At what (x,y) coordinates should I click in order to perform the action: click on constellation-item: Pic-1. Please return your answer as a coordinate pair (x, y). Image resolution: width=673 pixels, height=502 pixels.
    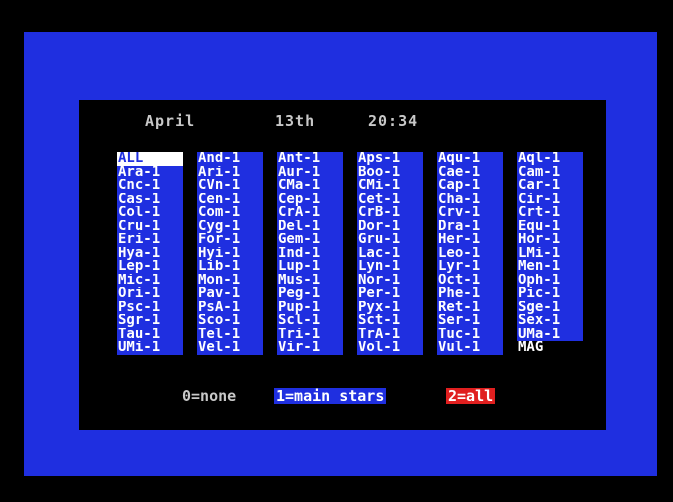
    Looking at the image, I should click on (550, 294).